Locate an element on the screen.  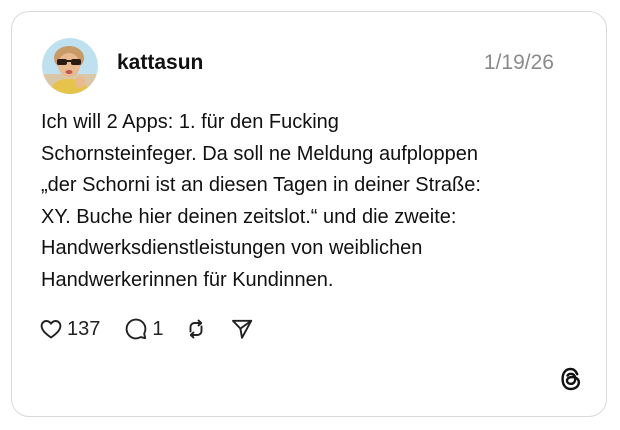
comment-bubble-icon is located at coordinates (136, 329).